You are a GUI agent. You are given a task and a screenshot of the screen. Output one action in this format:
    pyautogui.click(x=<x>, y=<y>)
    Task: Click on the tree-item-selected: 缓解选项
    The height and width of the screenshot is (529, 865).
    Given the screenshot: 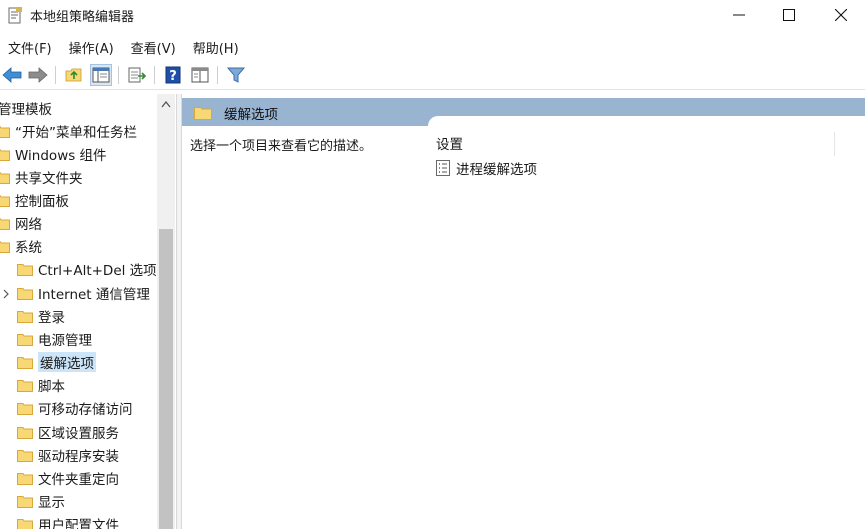 What is the action you would take?
    pyautogui.click(x=56, y=362)
    